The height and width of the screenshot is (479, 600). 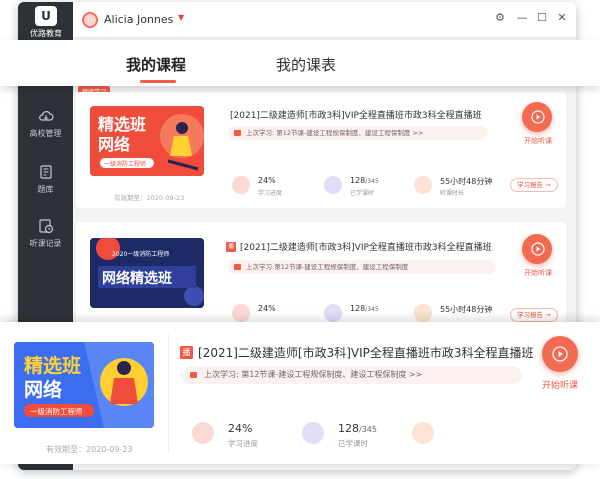 I want to click on clock-record-icon, so click(x=45, y=226).